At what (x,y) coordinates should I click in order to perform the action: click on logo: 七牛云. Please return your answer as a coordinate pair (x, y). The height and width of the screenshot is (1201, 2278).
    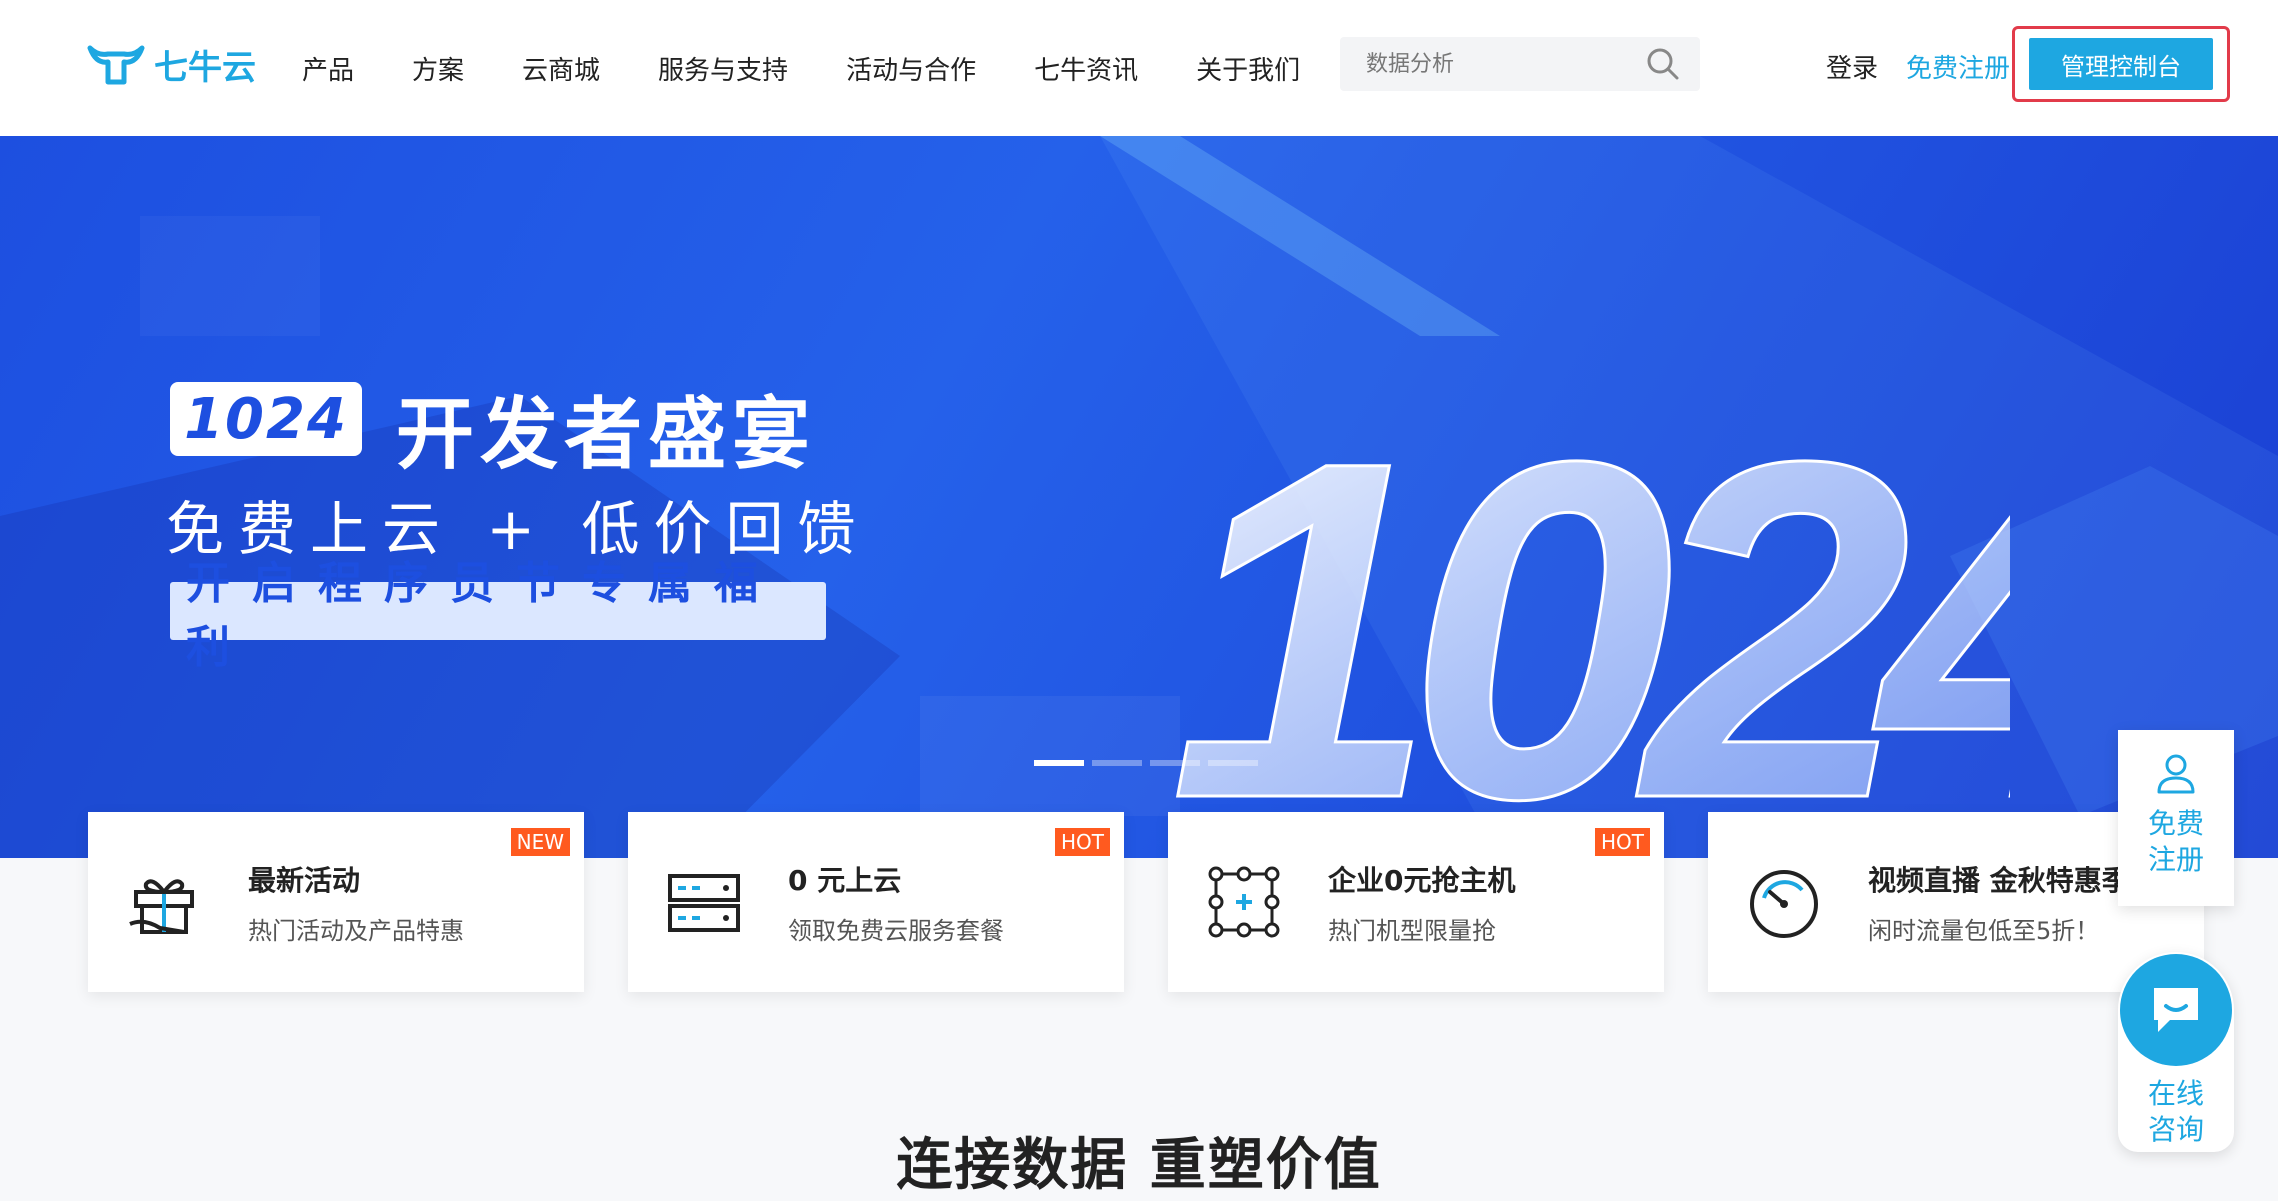
    Looking at the image, I should click on (171, 64).